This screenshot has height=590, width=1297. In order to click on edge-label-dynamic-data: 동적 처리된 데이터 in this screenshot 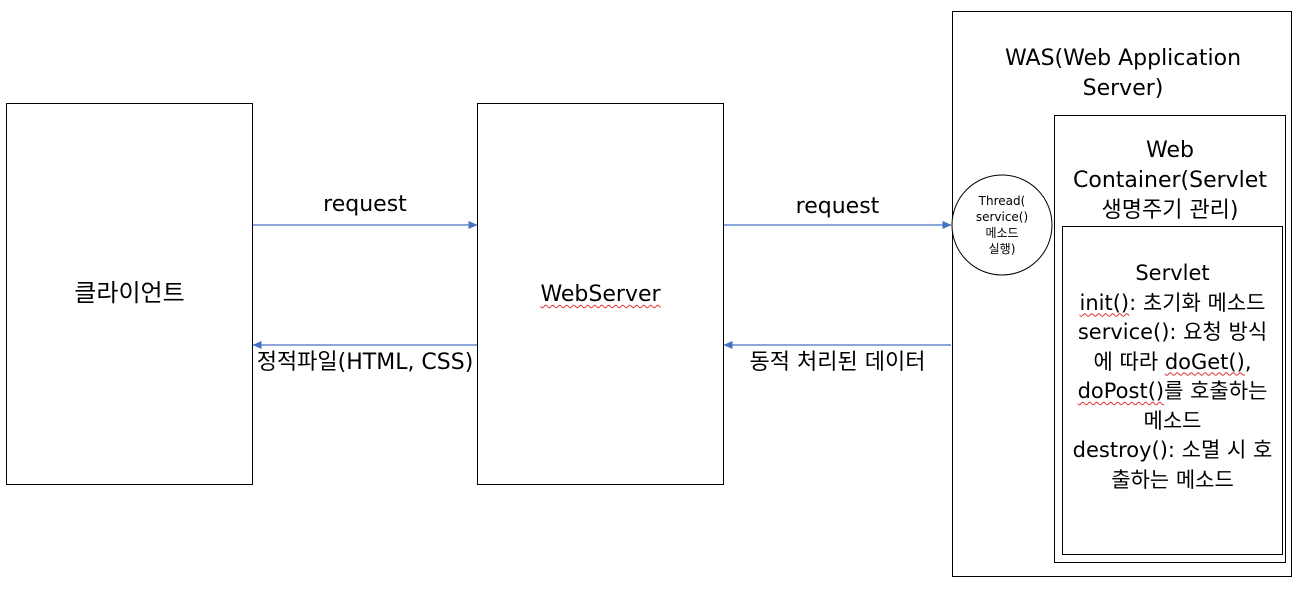, I will do `click(837, 362)`.